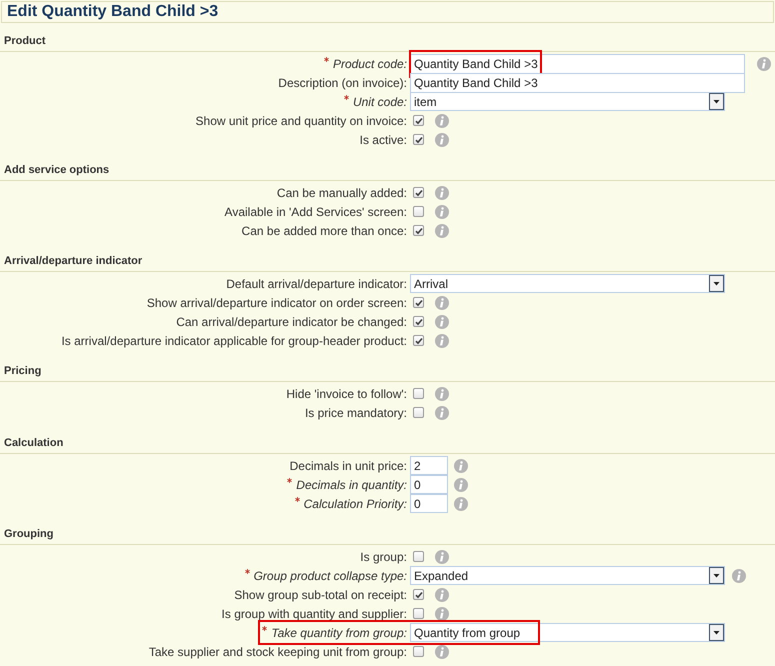 The width and height of the screenshot is (775, 666). What do you see at coordinates (57, 170) in the screenshot?
I see `section-heading: Add service options` at bounding box center [57, 170].